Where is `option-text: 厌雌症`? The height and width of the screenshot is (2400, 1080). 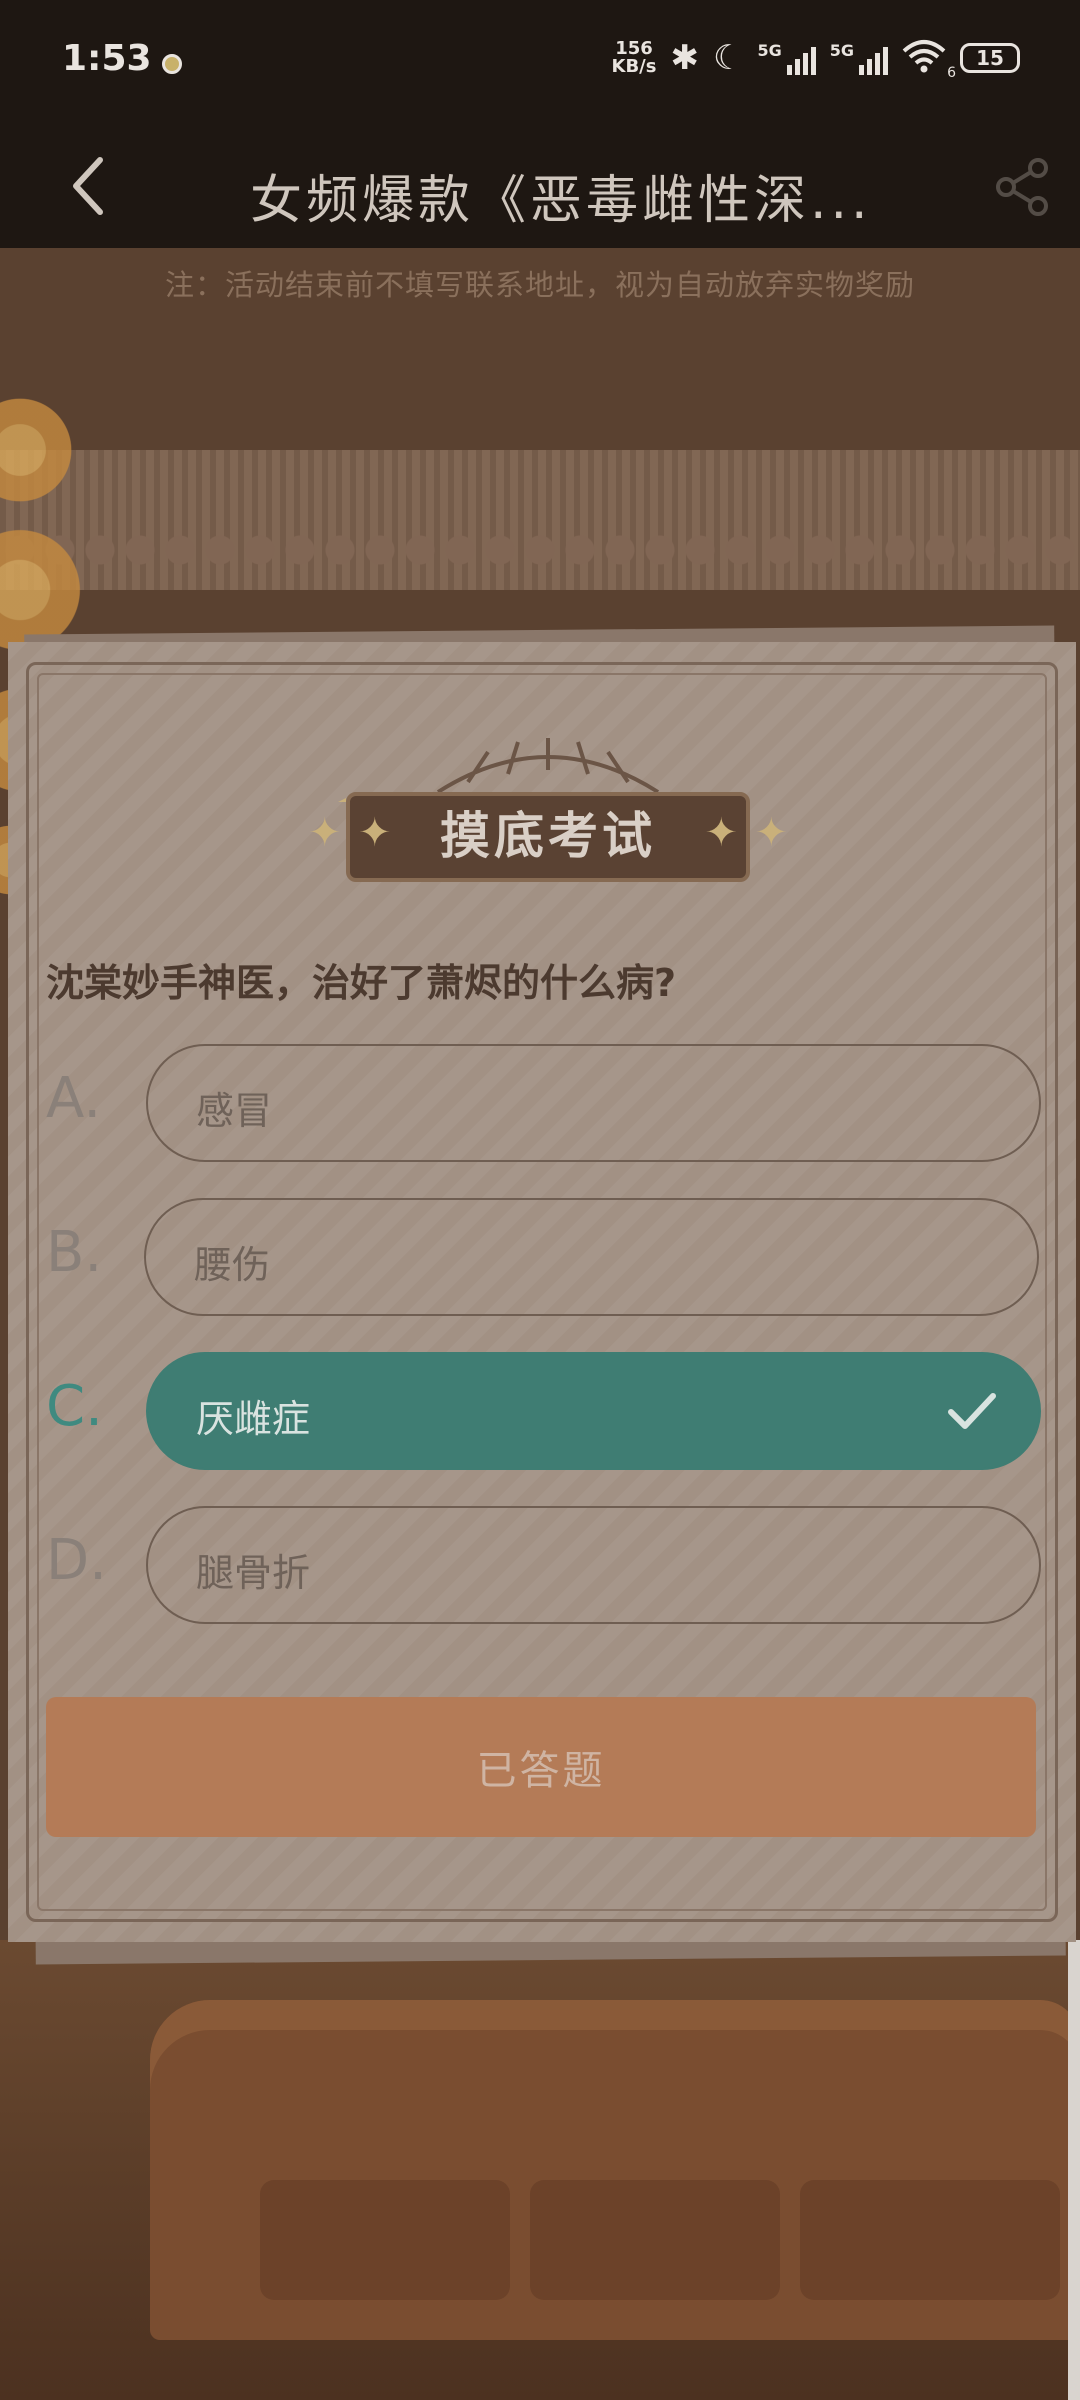
option-text: 厌雌症 is located at coordinates (253, 1419).